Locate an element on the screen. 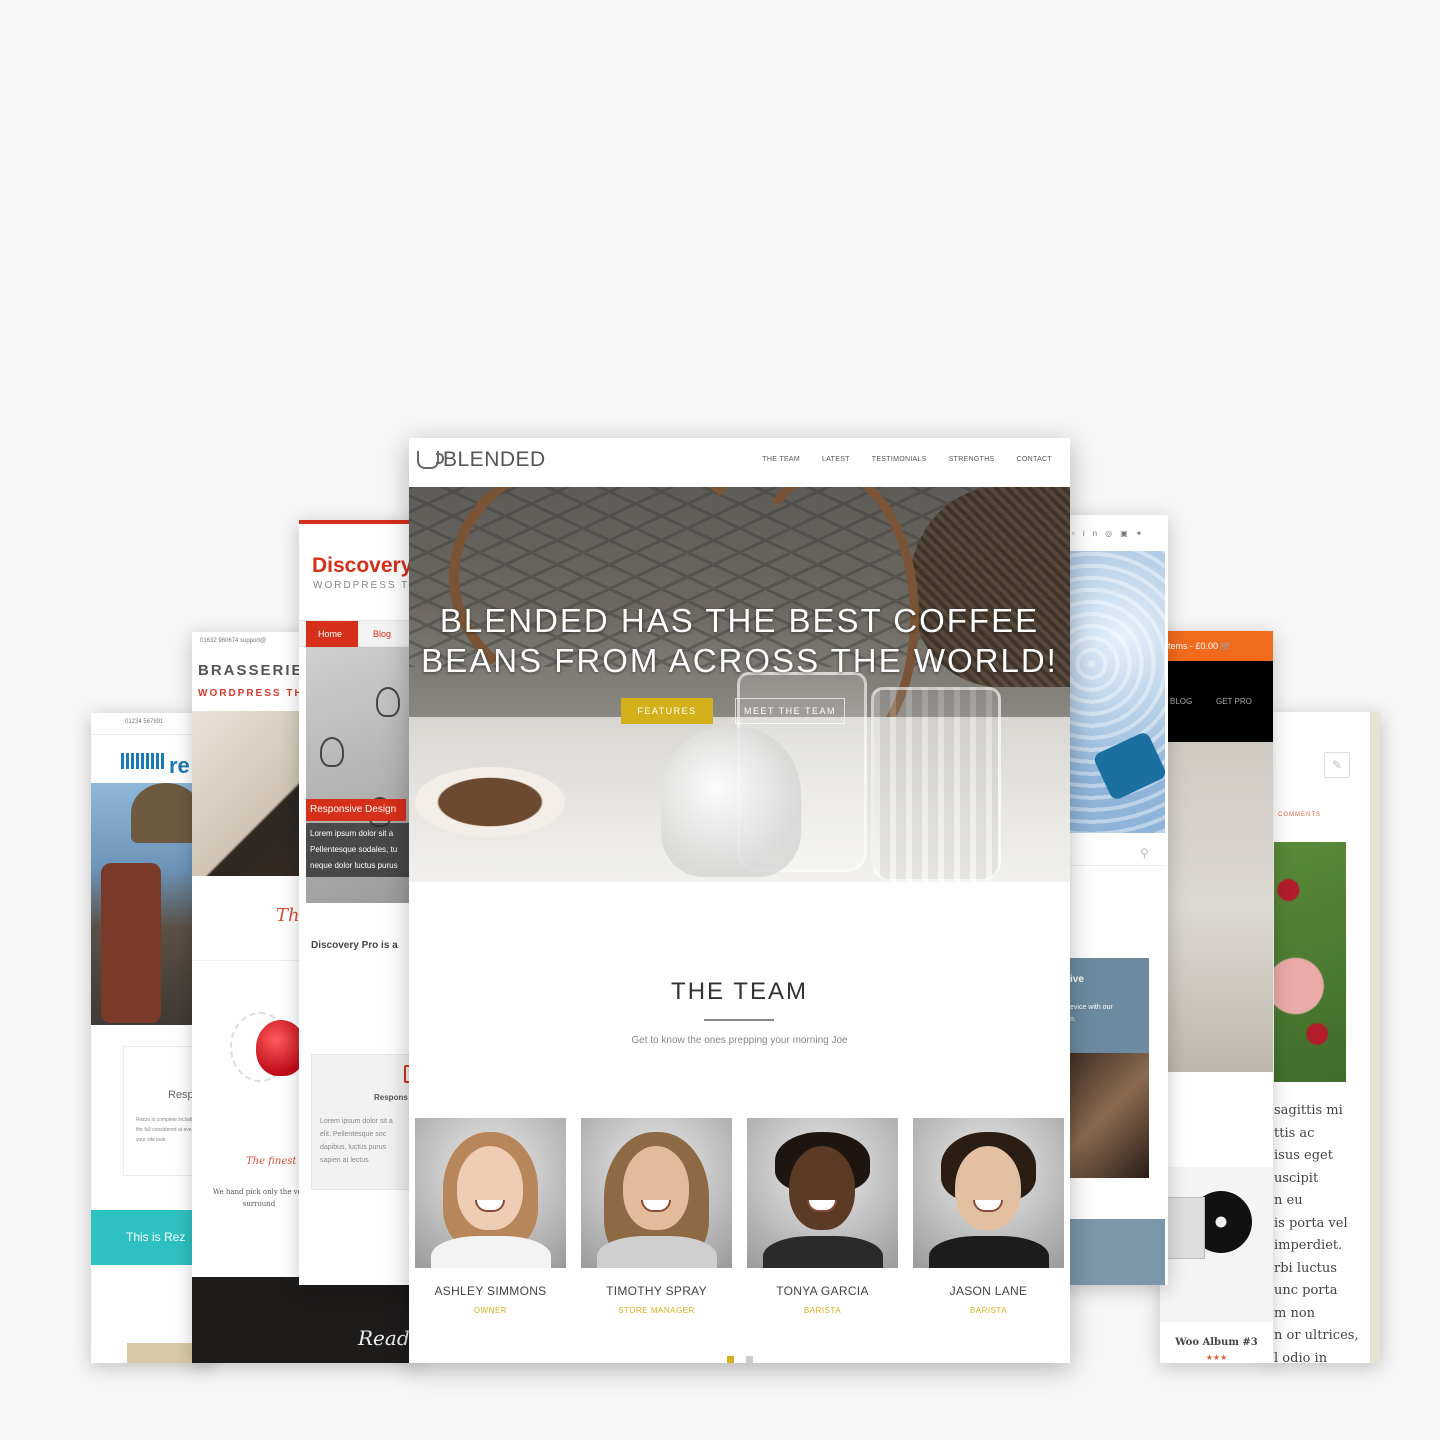 This screenshot has width=1440, height=1440. rezzo-logo: re is located at coordinates (179, 765).